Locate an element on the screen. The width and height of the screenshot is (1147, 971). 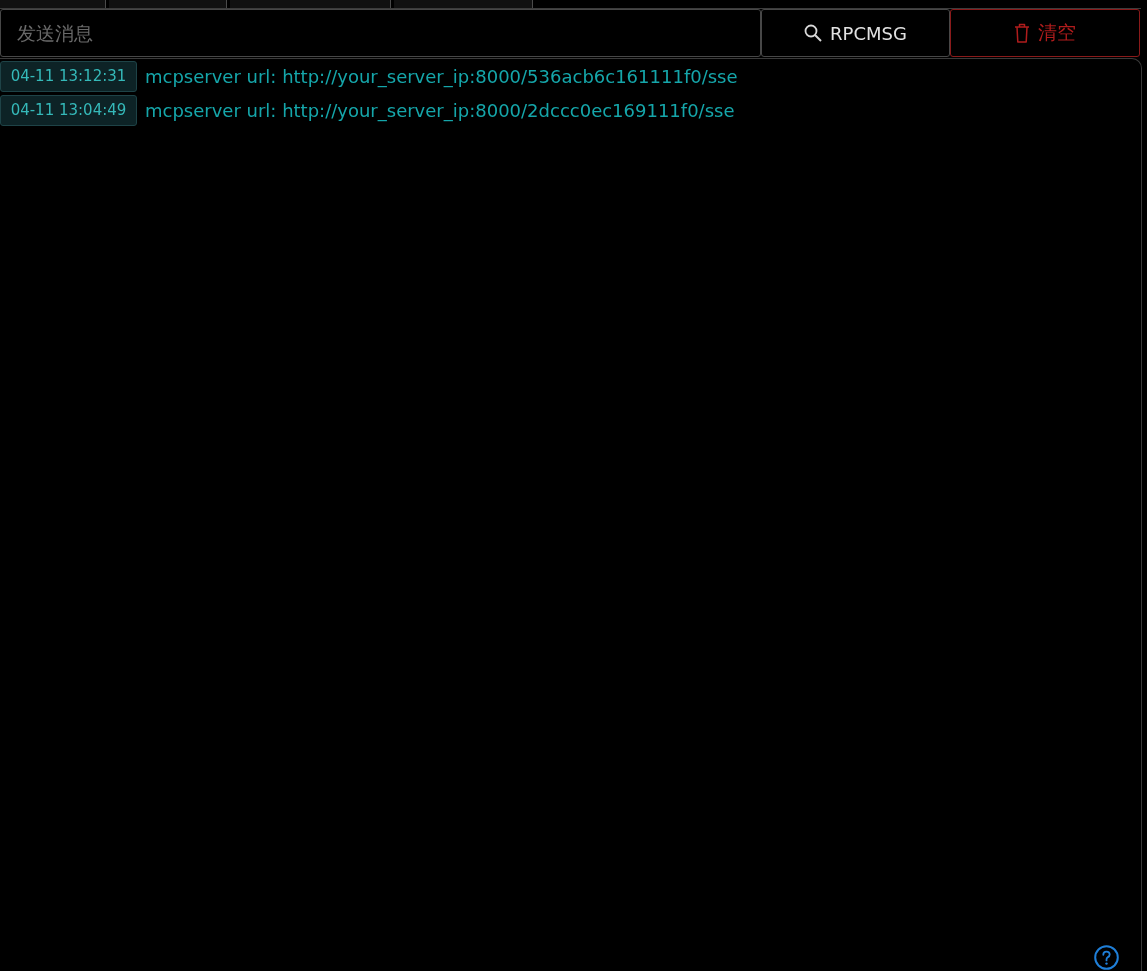
timestamp-badge: 04-11 13:04:49 is located at coordinates (68, 110).